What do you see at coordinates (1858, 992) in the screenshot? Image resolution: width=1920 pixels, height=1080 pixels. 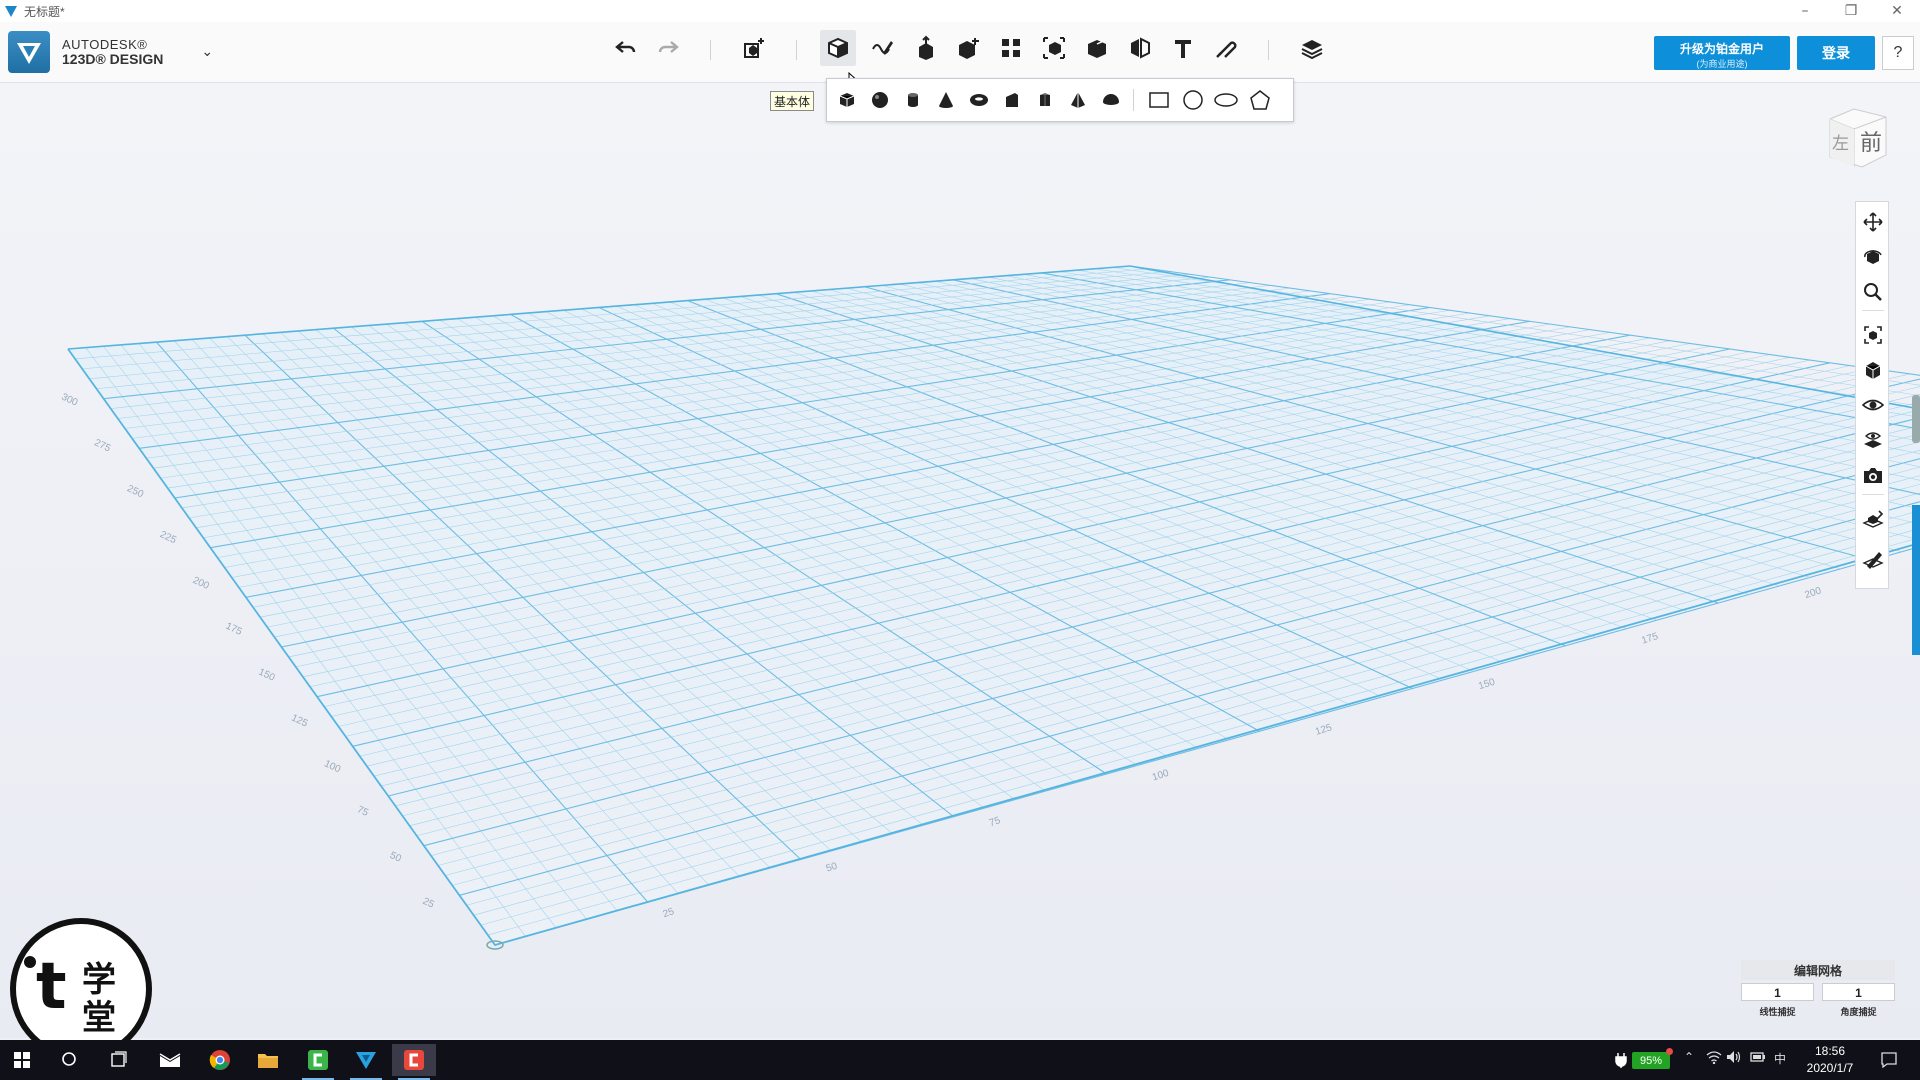 I see `angle-snap-input: 1` at bounding box center [1858, 992].